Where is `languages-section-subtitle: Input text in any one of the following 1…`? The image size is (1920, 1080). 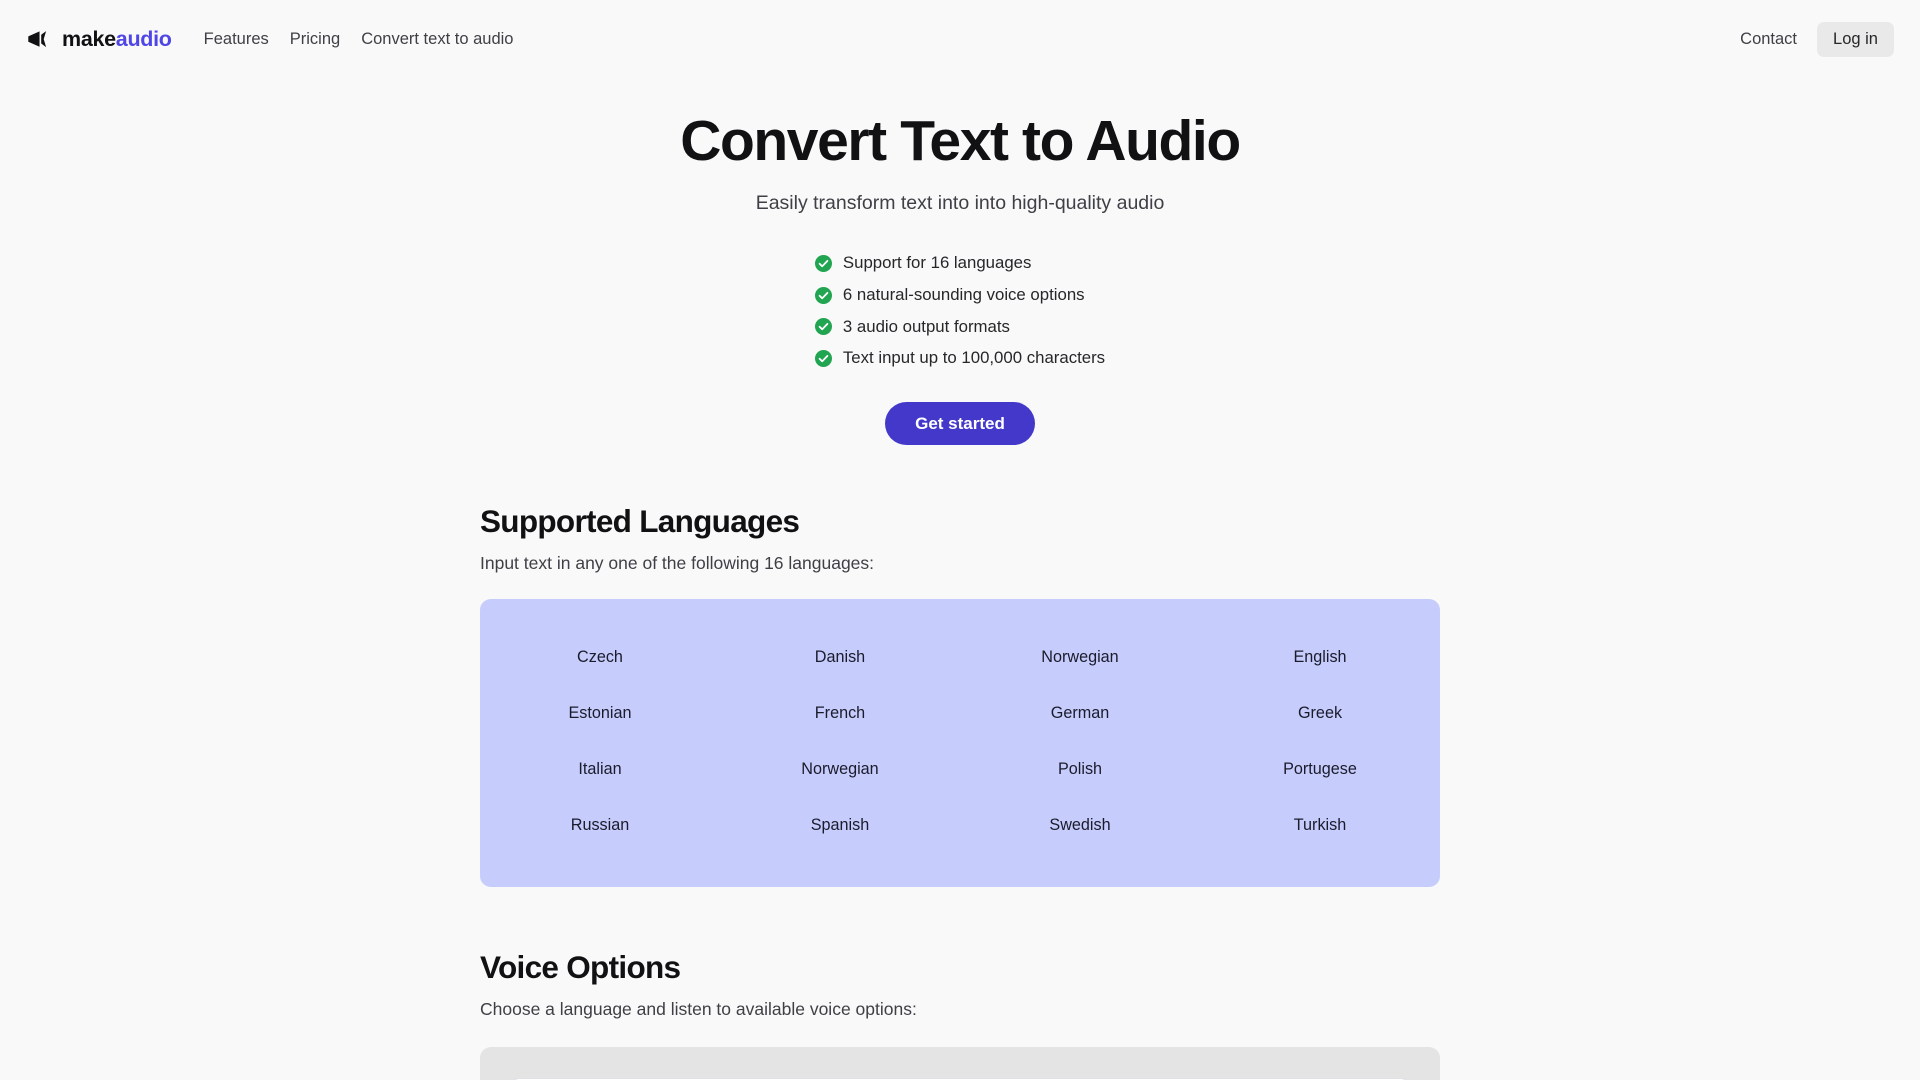
languages-section-subtitle: Input text in any one of the following 1… is located at coordinates (677, 562).